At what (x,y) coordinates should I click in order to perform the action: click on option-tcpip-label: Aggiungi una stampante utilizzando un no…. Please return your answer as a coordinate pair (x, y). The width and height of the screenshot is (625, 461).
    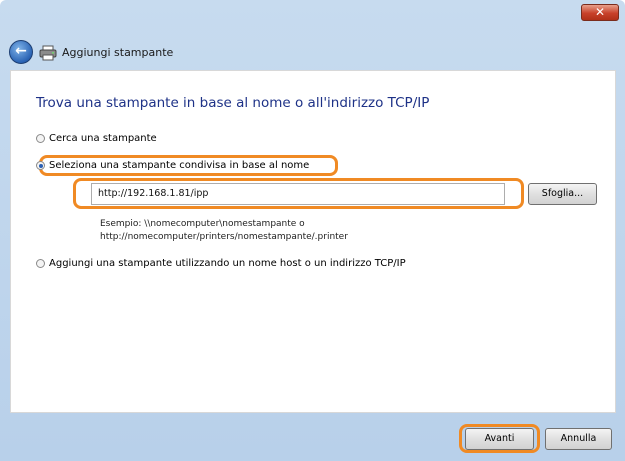
    Looking at the image, I should click on (227, 263).